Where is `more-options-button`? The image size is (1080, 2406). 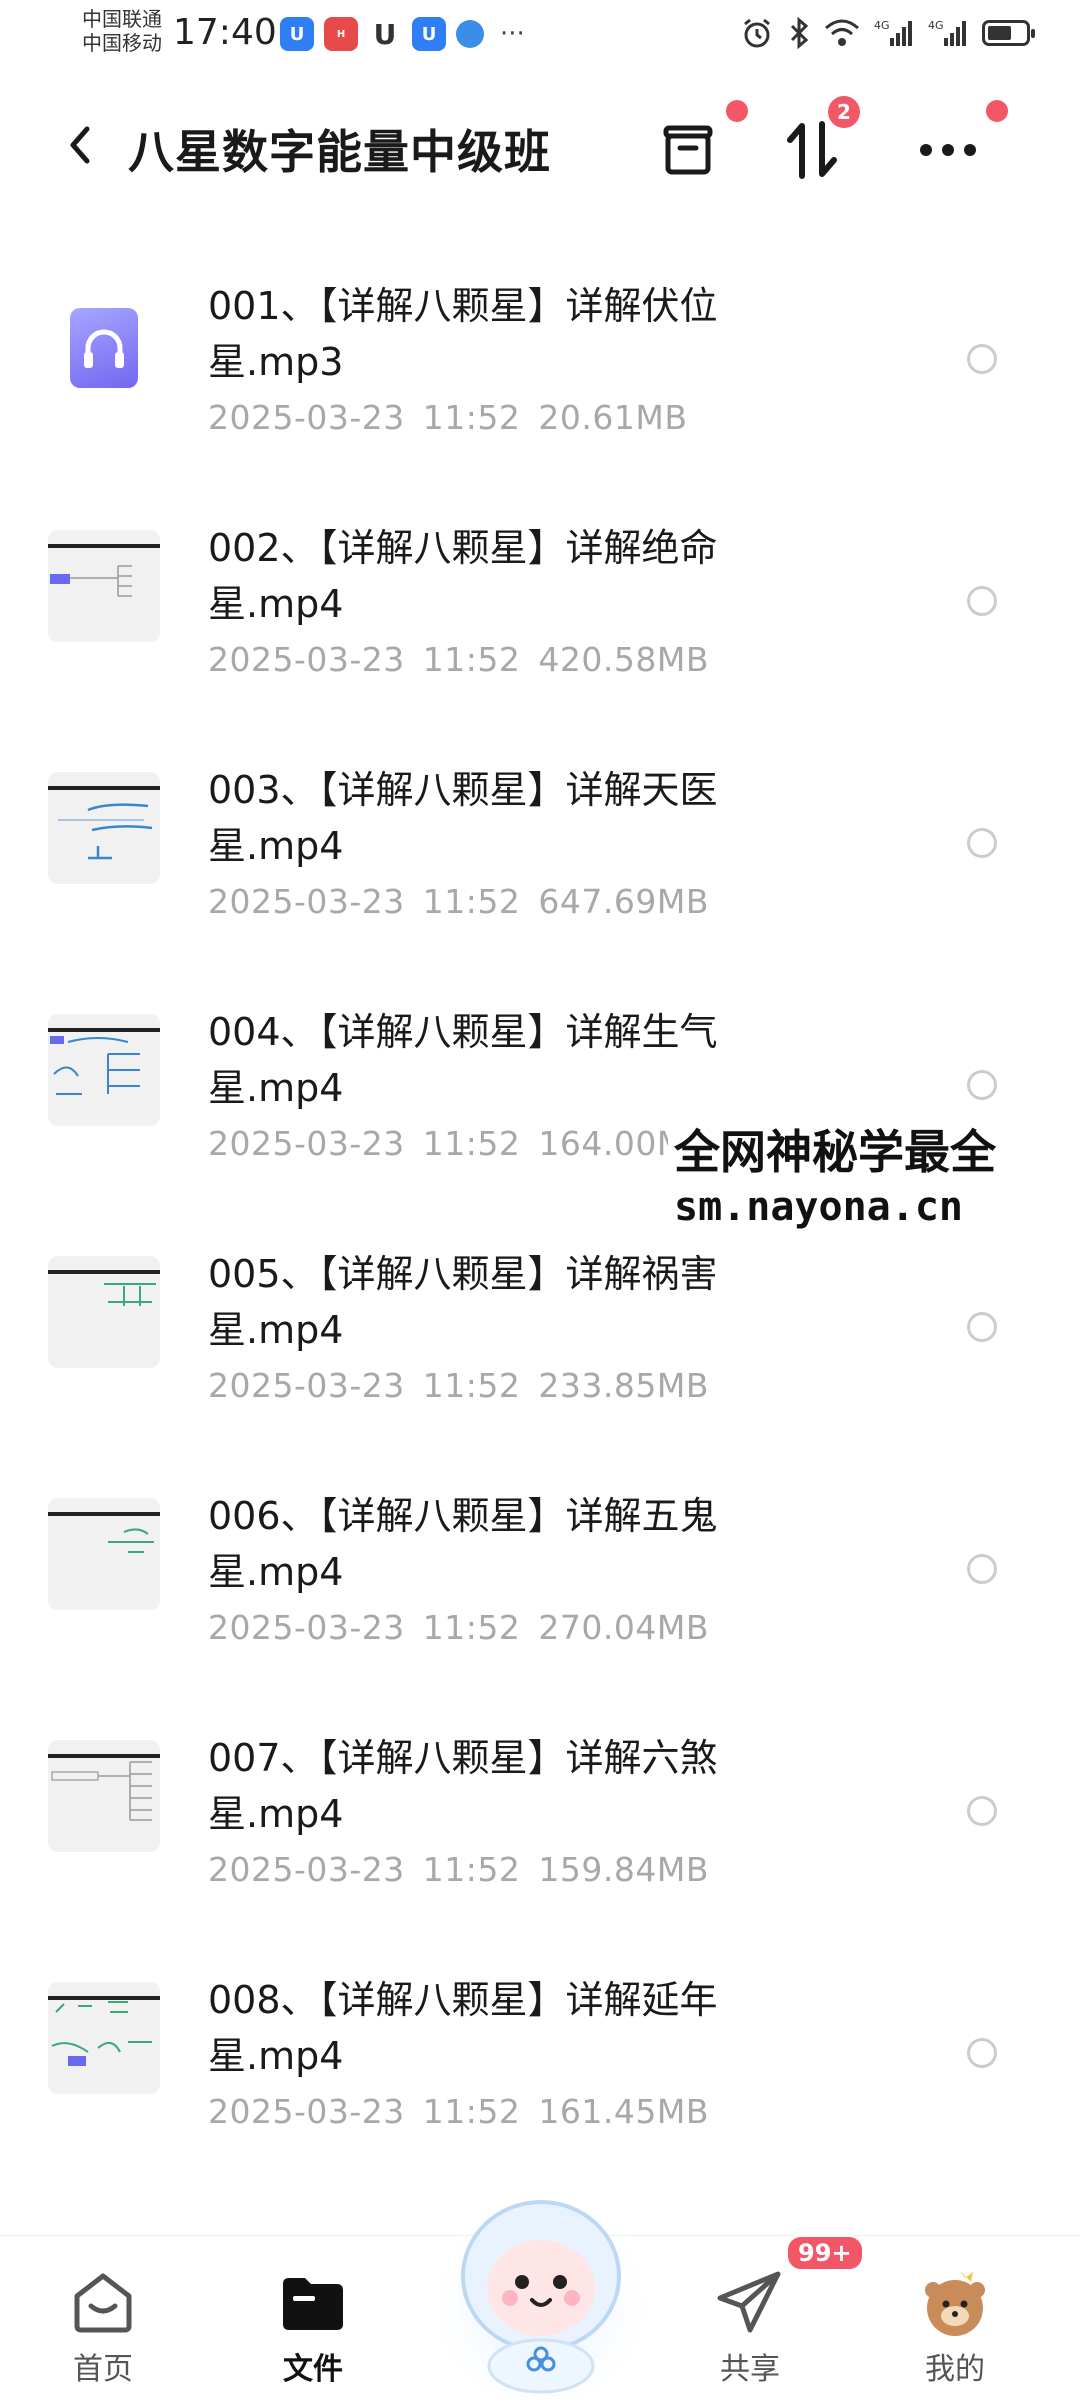 more-options-button is located at coordinates (958, 145).